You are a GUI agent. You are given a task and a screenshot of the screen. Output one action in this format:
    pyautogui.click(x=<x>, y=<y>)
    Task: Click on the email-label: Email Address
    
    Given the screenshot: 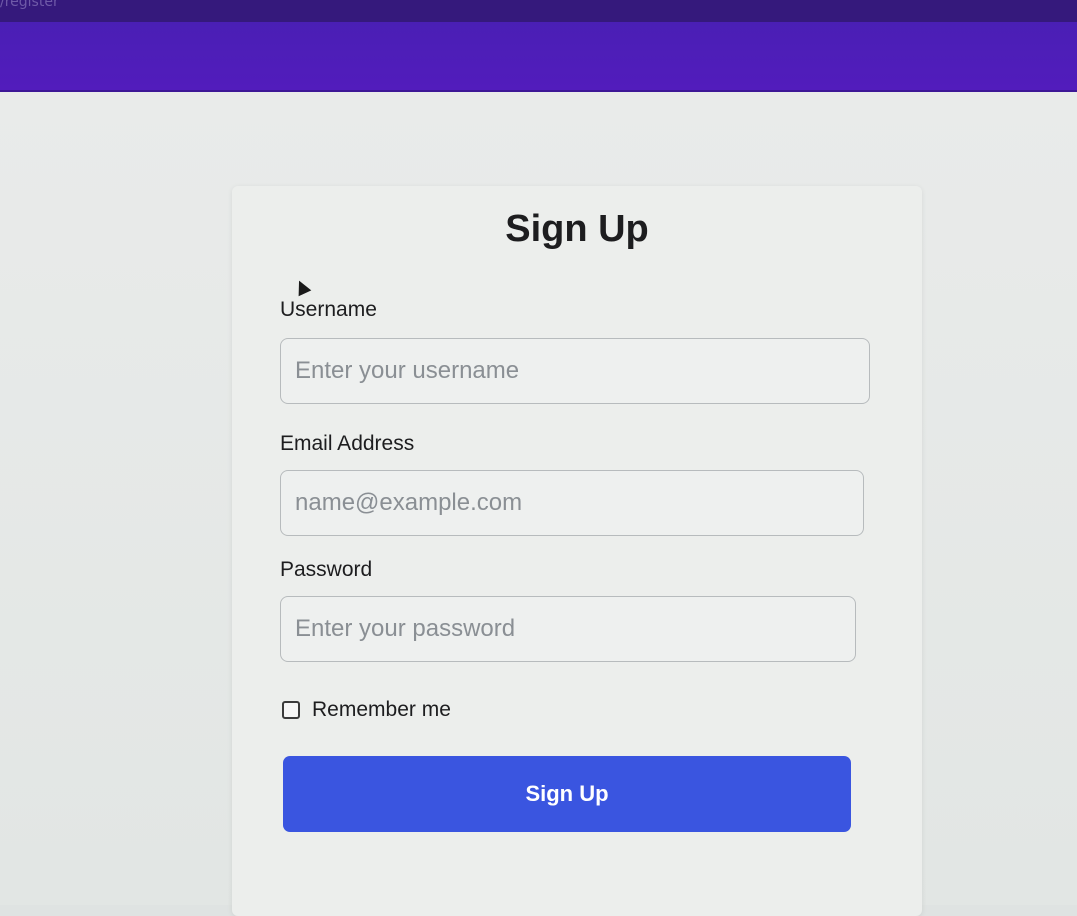 What is the action you would take?
    pyautogui.click(x=347, y=443)
    